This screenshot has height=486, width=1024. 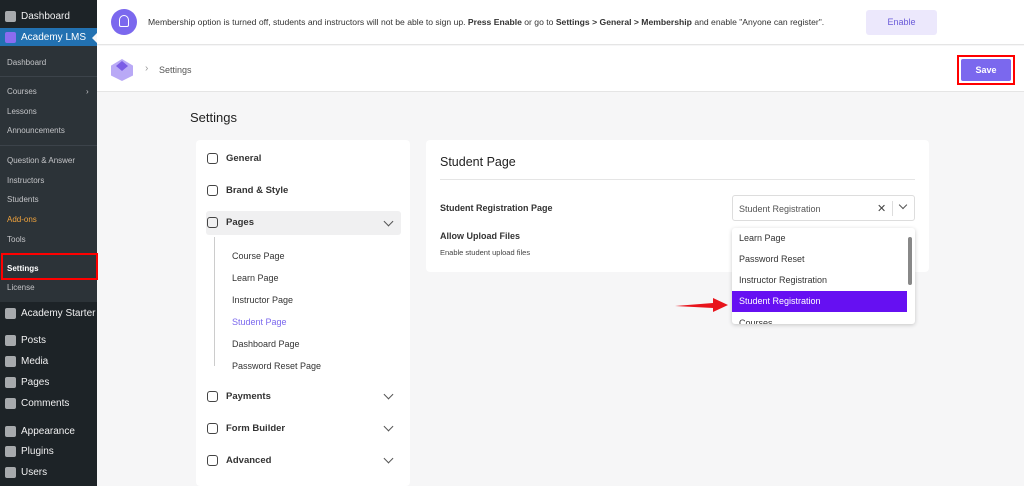 I want to click on clear-icon: ✕, so click(x=881, y=208).